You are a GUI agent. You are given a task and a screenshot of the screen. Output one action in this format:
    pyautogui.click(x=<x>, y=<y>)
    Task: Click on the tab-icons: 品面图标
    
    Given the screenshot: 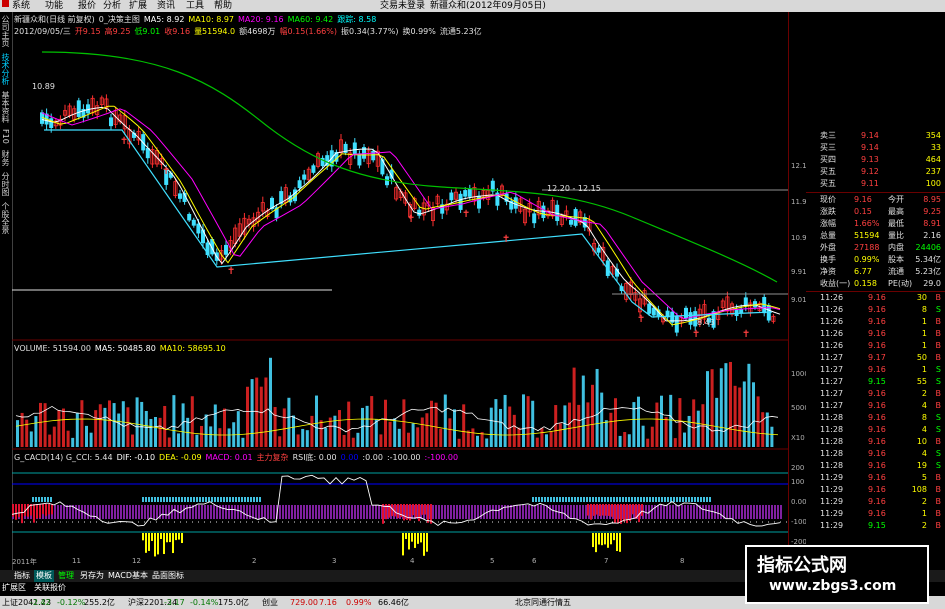 What is the action you would take?
    pyautogui.click(x=168, y=576)
    